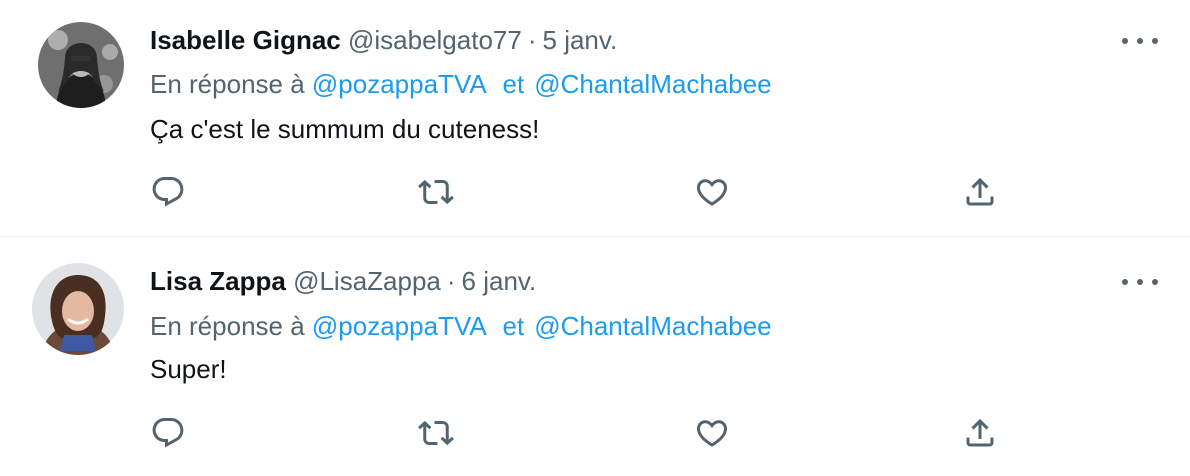 The image size is (1190, 476). Describe the element at coordinates (218, 281) in the screenshot. I see `author-name: Lisa Zappa` at that location.